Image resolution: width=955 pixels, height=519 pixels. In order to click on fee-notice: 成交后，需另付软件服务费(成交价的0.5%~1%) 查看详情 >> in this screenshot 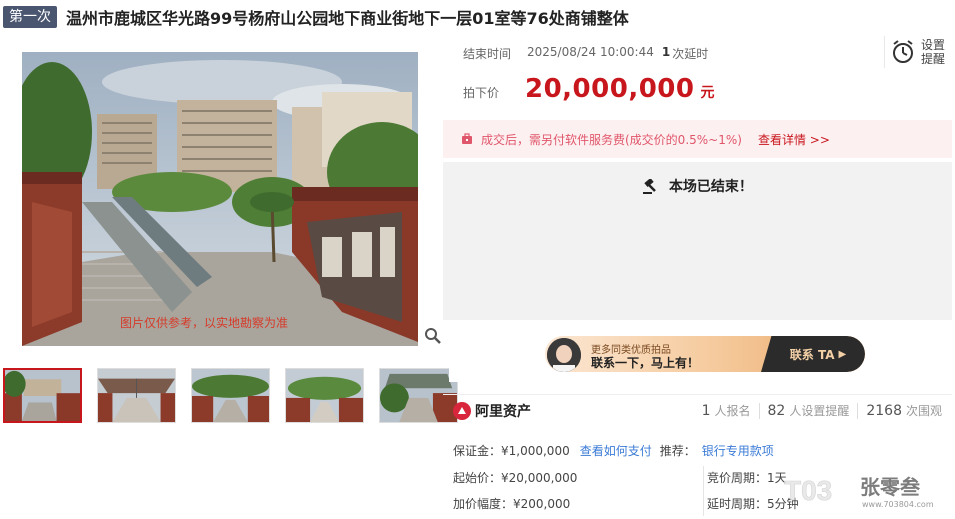, I will do `click(697, 139)`.